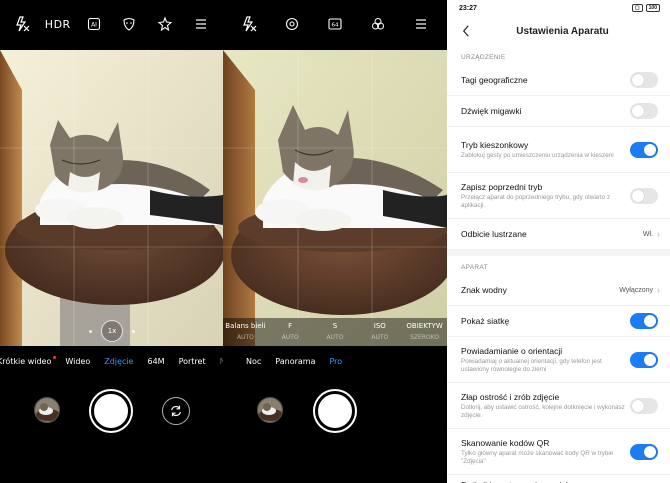 The width and height of the screenshot is (670, 483). I want to click on zoom-level-button: 1x, so click(112, 331).